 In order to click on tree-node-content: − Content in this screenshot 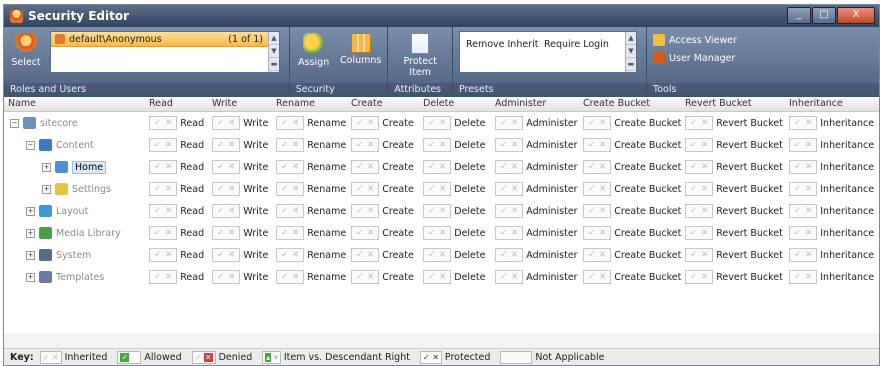, I will do `click(60, 145)`.